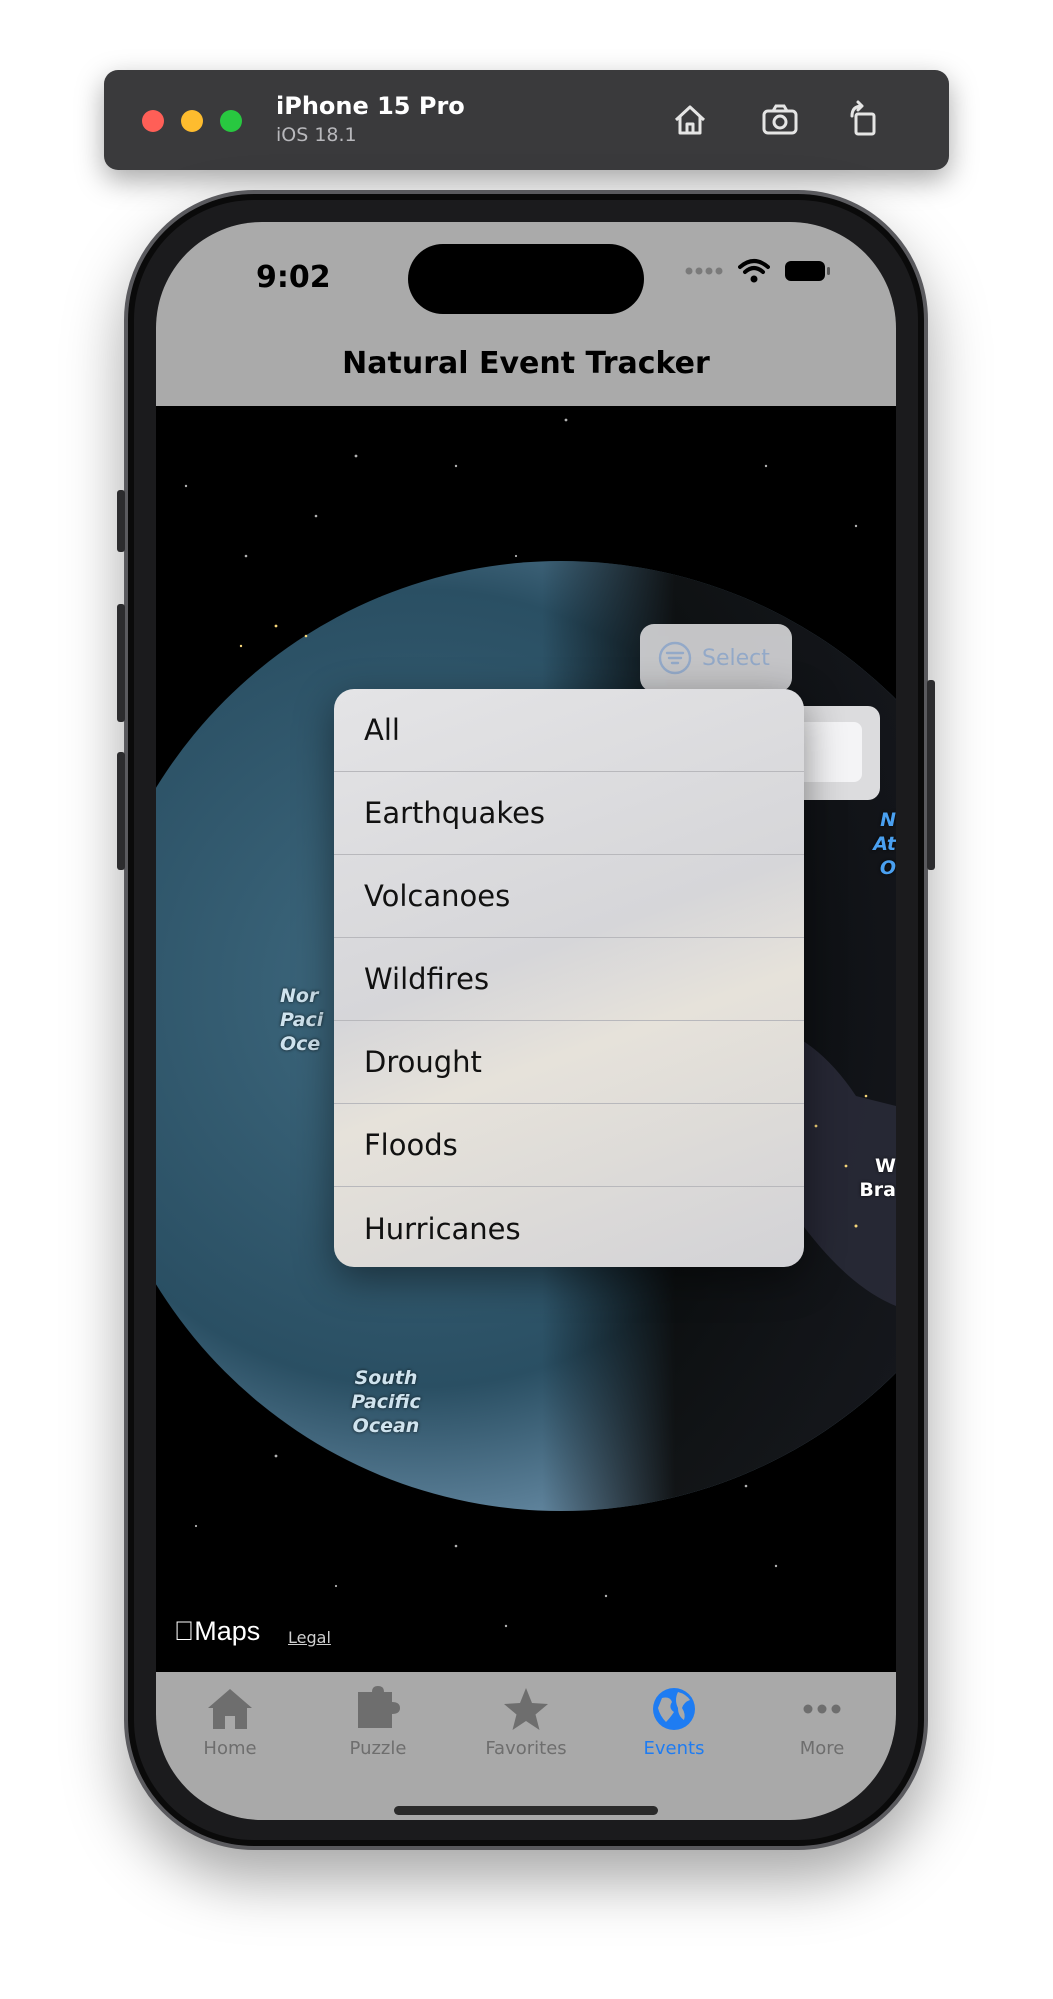 The height and width of the screenshot is (1999, 1053). What do you see at coordinates (526, 363) in the screenshot?
I see `page-title: Natural Event Tracker` at bounding box center [526, 363].